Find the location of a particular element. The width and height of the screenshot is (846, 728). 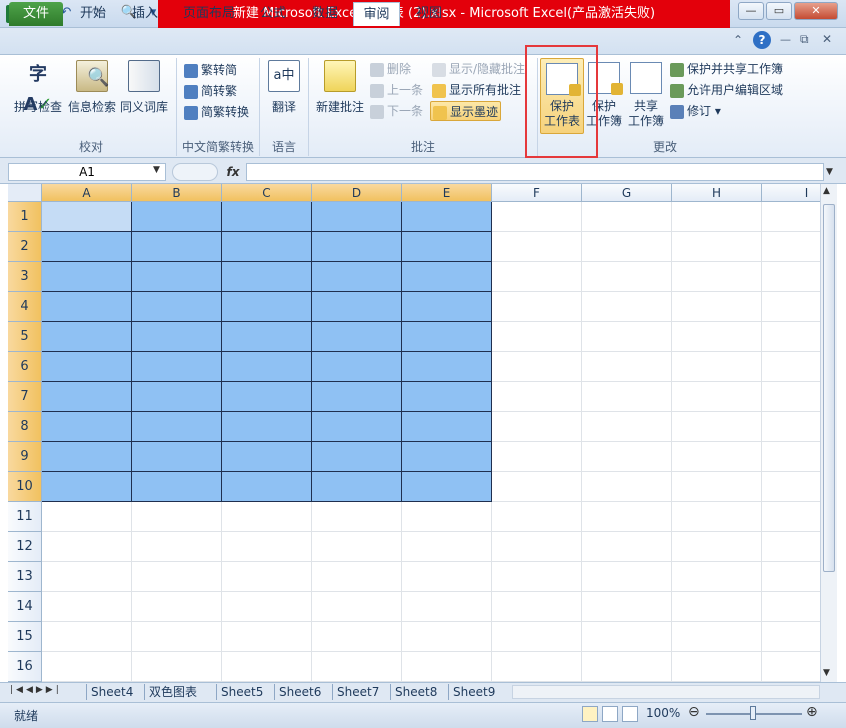

minimize-button: — is located at coordinates (751, 11).